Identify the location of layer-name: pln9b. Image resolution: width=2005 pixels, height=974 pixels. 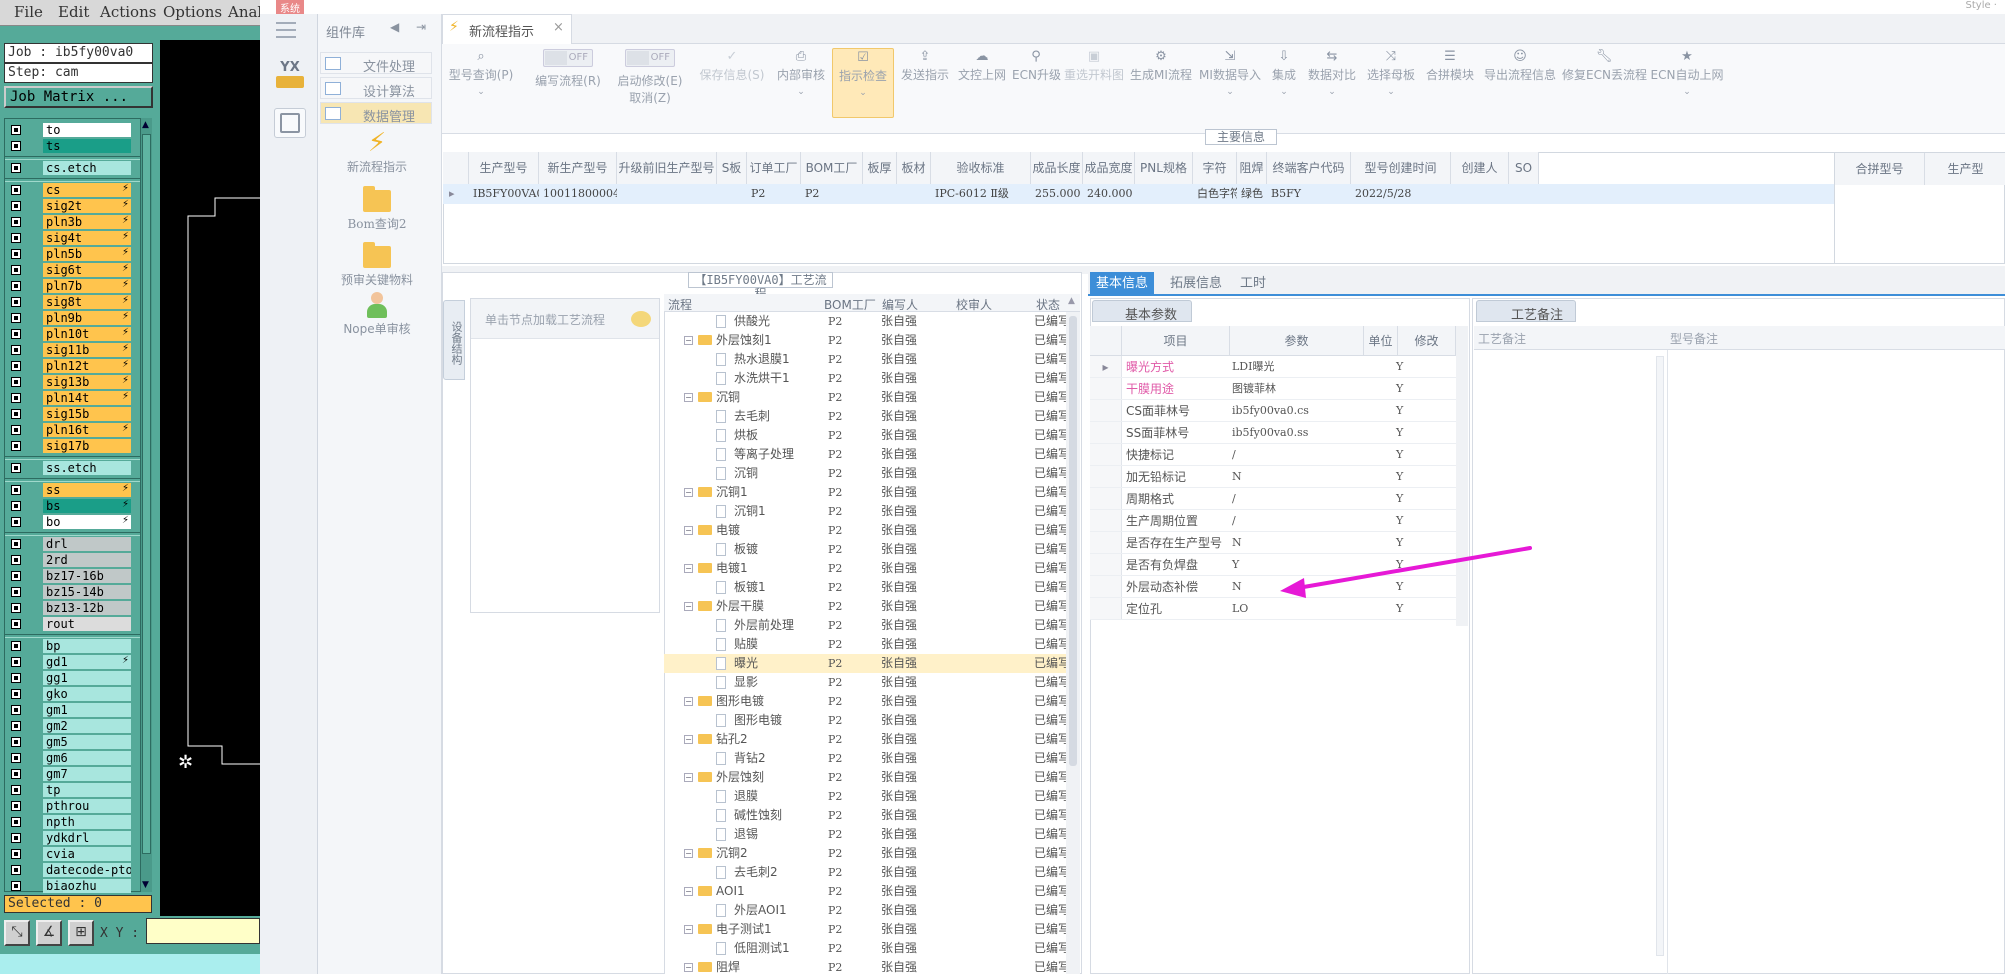
(87, 318).